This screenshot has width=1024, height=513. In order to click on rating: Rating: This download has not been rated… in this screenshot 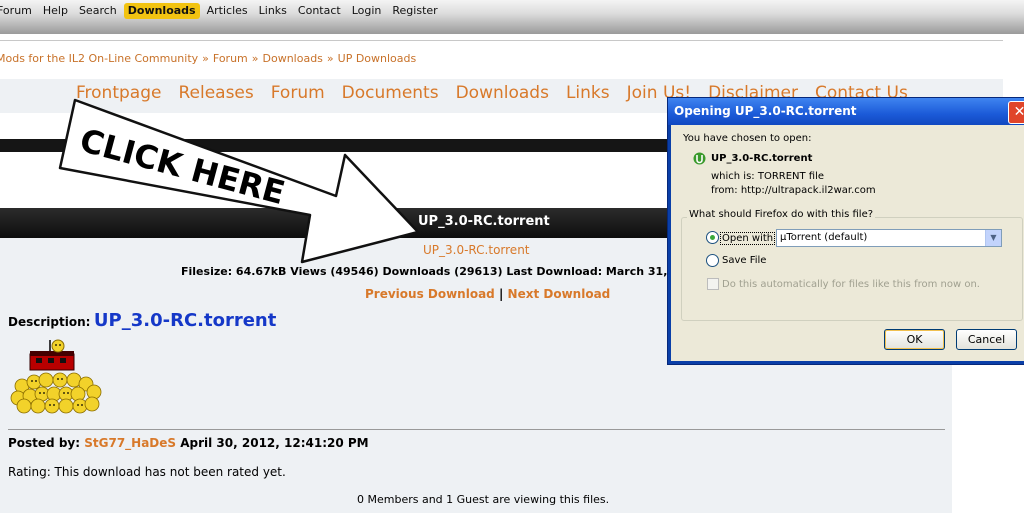, I will do `click(147, 472)`.